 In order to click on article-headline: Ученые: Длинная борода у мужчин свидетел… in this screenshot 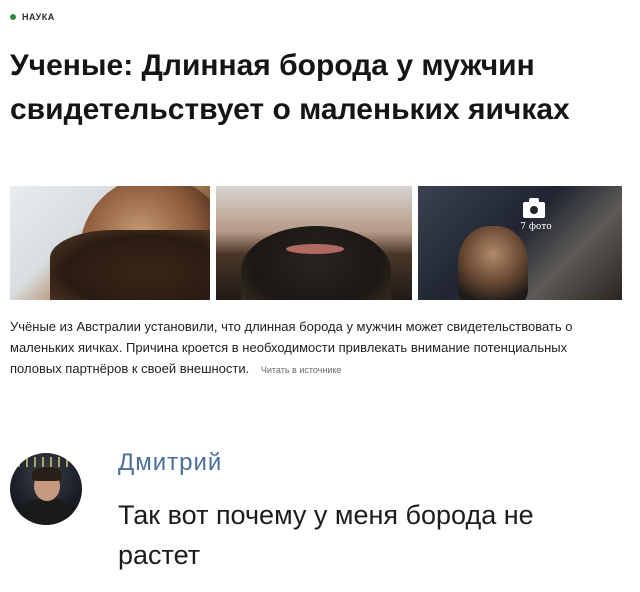, I will do `click(320, 88)`.